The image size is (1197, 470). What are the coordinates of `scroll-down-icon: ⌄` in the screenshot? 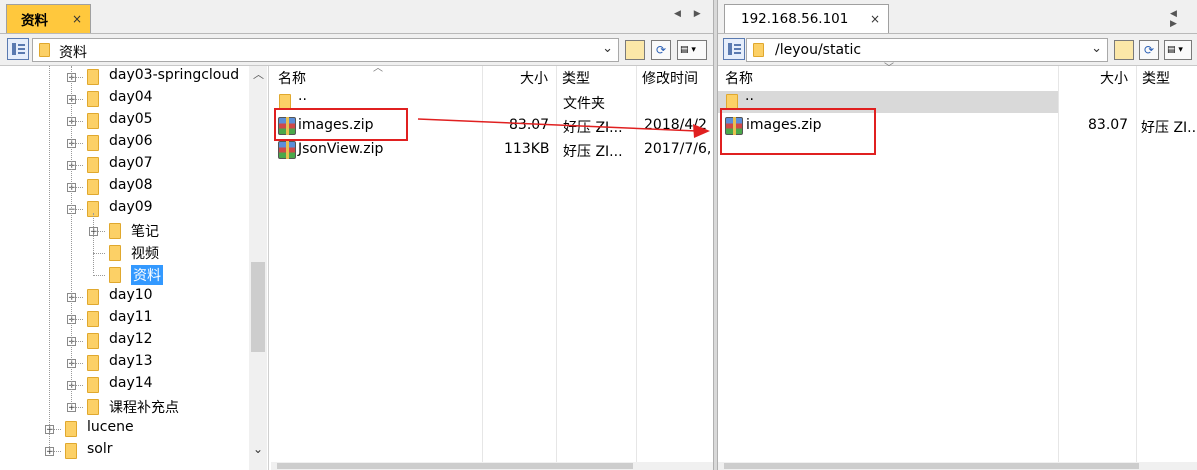 It's located at (258, 449).